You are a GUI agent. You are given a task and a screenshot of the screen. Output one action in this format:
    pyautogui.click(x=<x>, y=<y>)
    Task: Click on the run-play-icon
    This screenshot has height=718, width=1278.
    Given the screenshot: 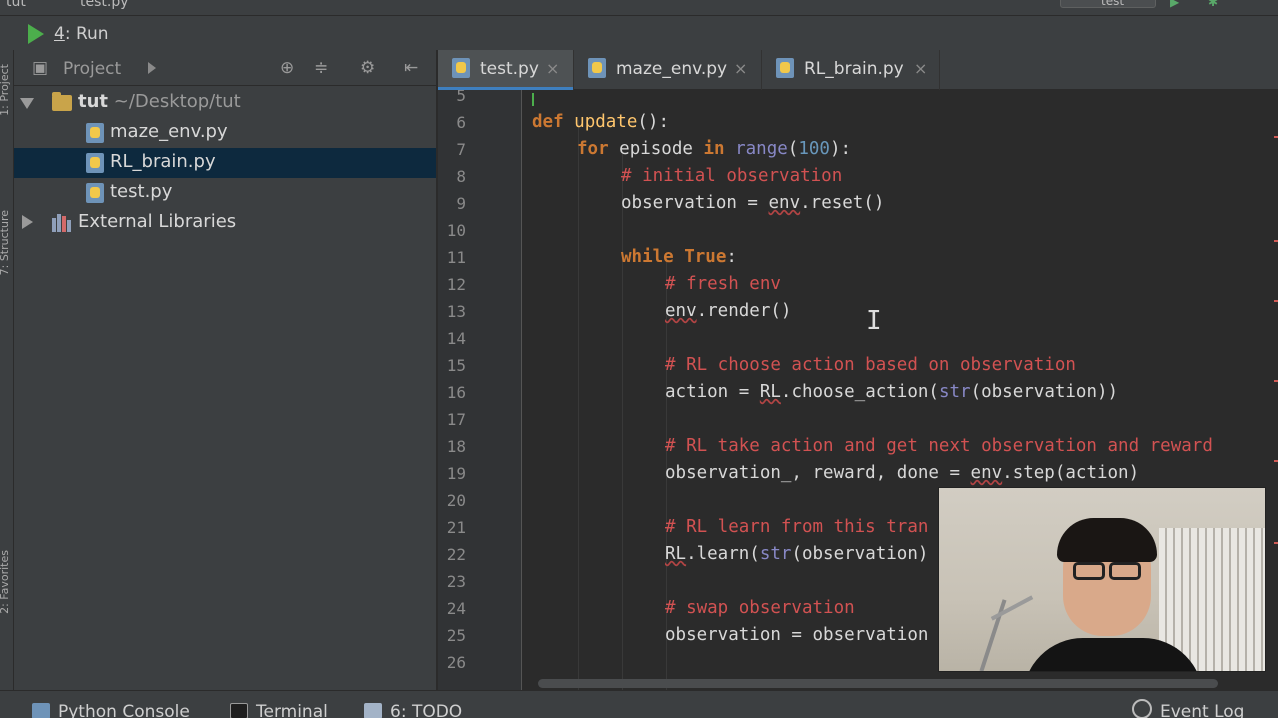 What is the action you would take?
    pyautogui.click(x=36, y=34)
    